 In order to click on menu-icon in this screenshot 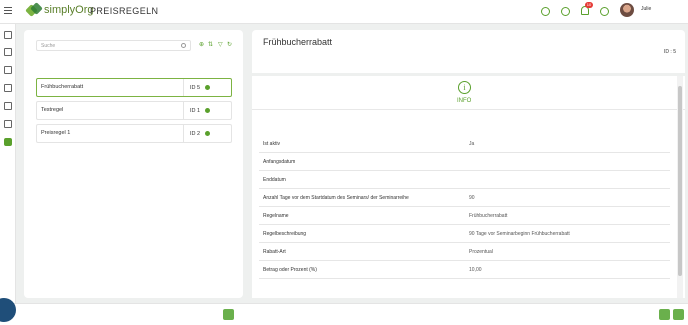, I will do `click(8, 11)`.